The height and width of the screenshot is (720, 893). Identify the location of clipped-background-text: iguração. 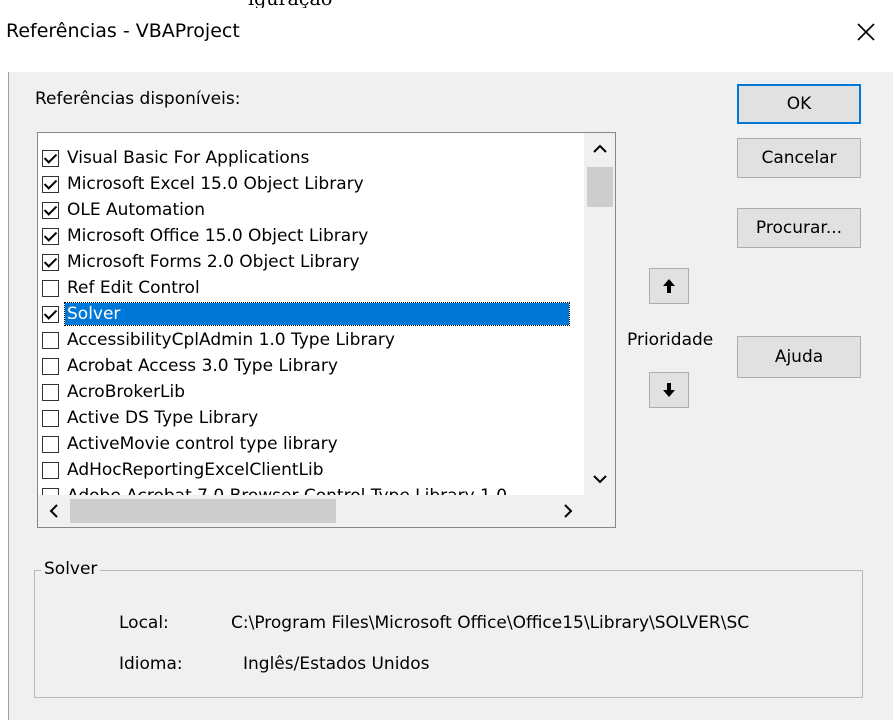
(446, 4).